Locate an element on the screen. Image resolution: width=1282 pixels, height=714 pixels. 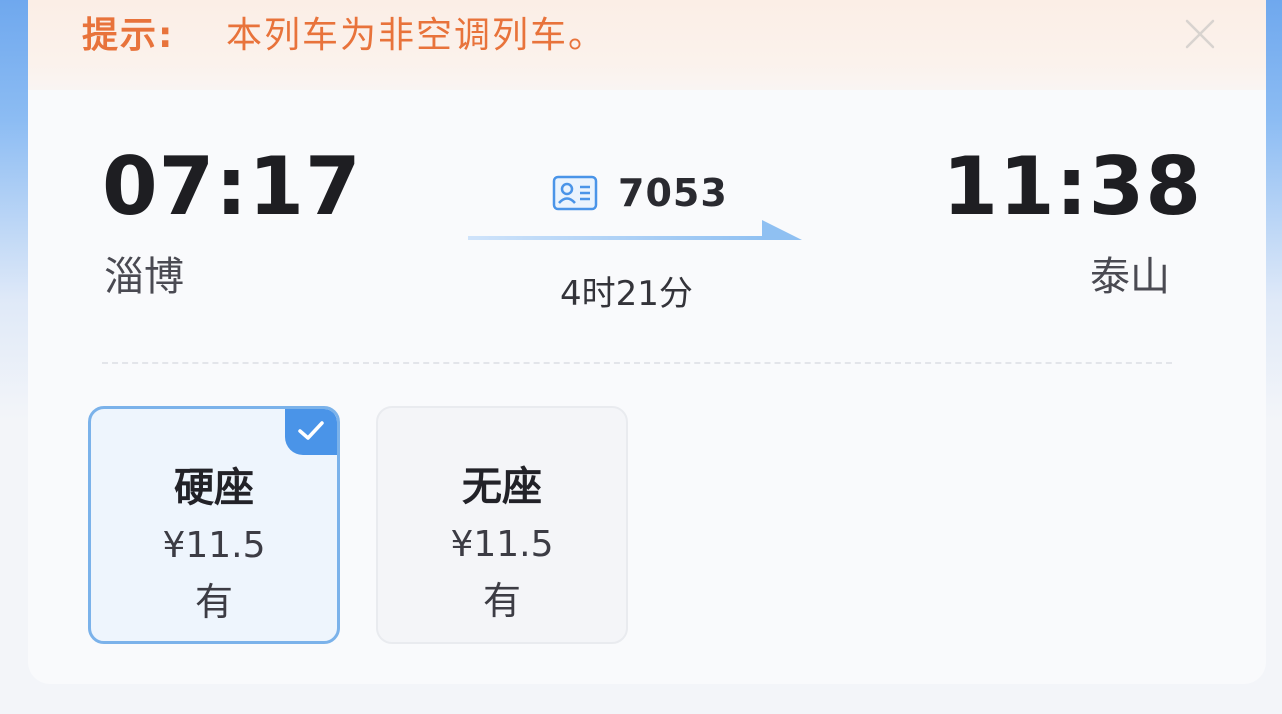
departure-time: 07:17 is located at coordinates (232, 186).